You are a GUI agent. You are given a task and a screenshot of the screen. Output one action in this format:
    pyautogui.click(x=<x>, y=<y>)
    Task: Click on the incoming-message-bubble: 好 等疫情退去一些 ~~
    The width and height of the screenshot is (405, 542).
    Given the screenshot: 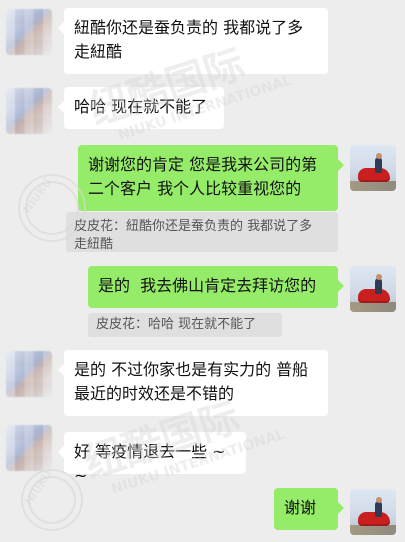 What is the action you would take?
    pyautogui.click(x=152, y=458)
    